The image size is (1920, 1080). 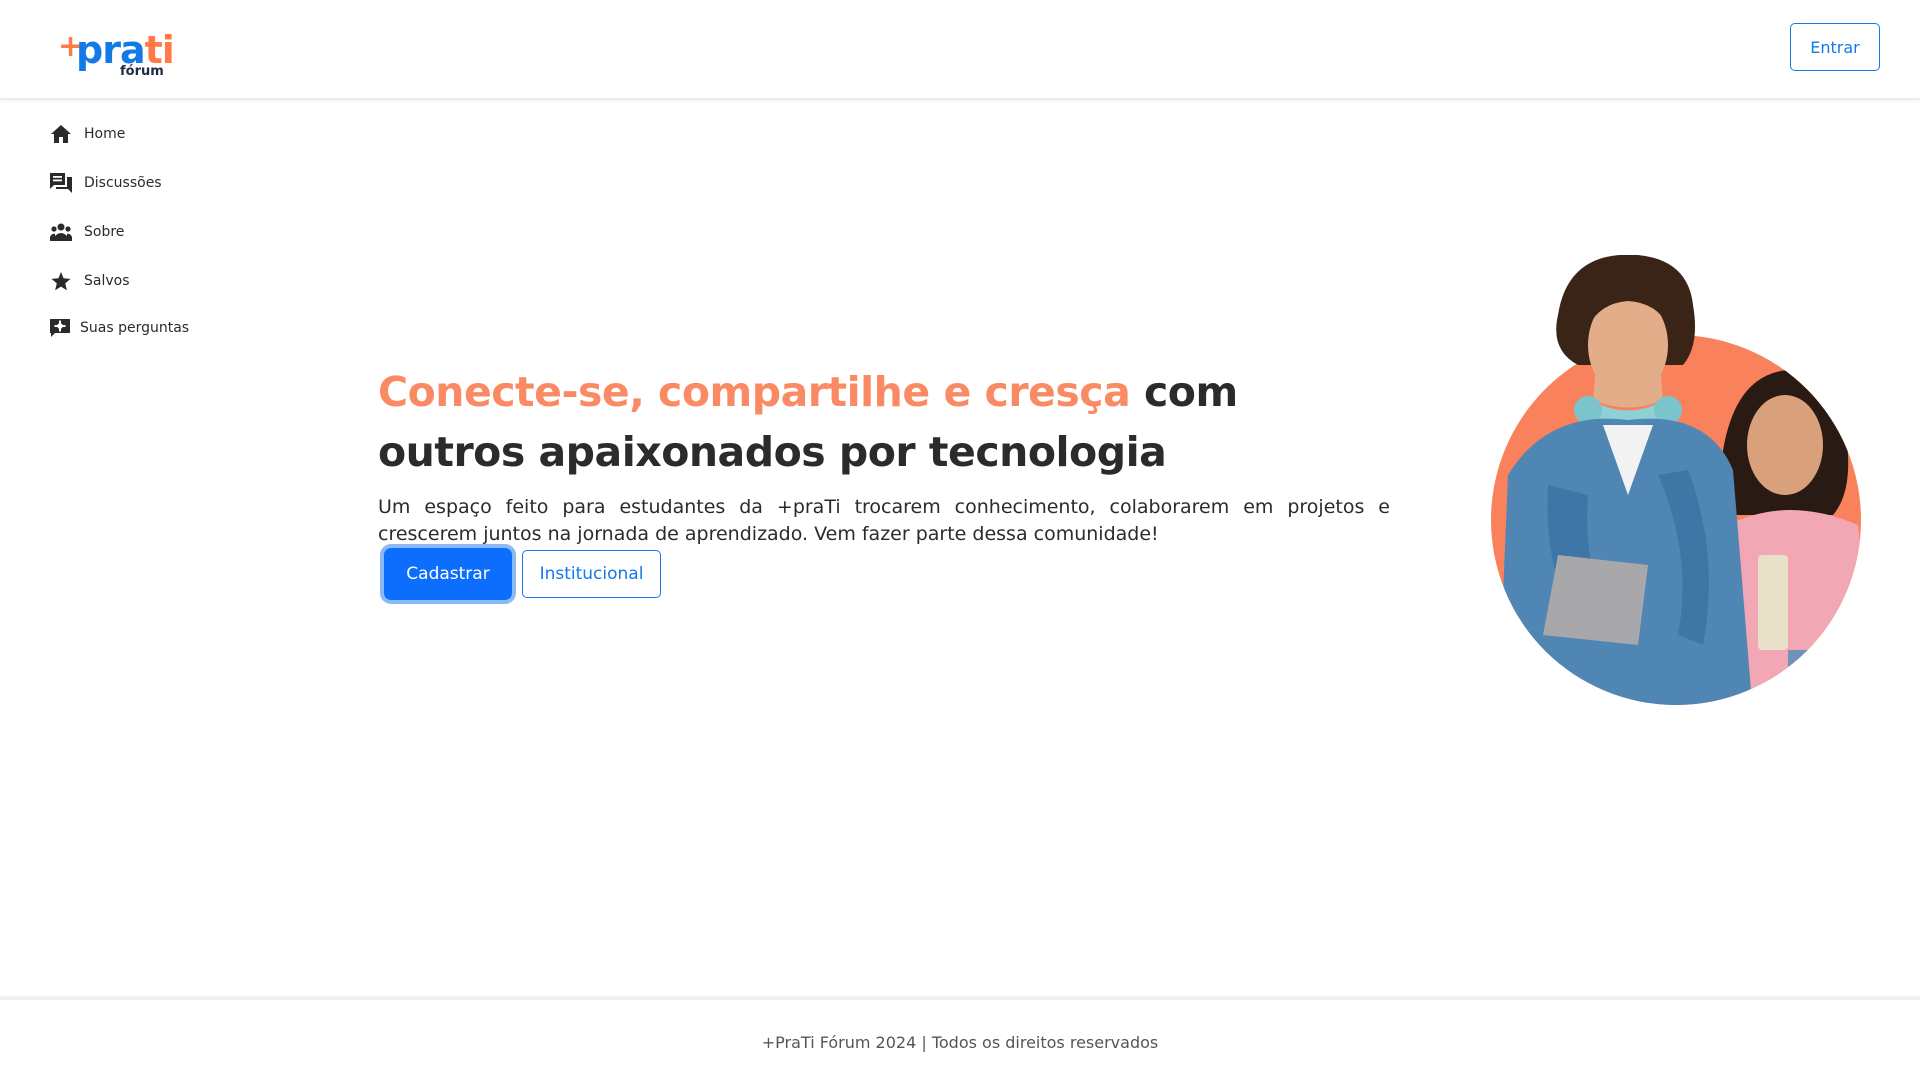 I want to click on logo-subtitle: fórum, so click(x=142, y=71).